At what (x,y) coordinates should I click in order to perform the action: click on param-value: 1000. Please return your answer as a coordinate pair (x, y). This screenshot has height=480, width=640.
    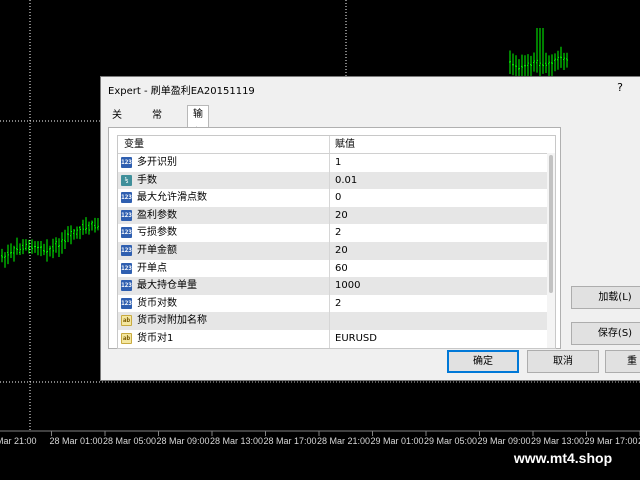
    Looking at the image, I should click on (347, 286).